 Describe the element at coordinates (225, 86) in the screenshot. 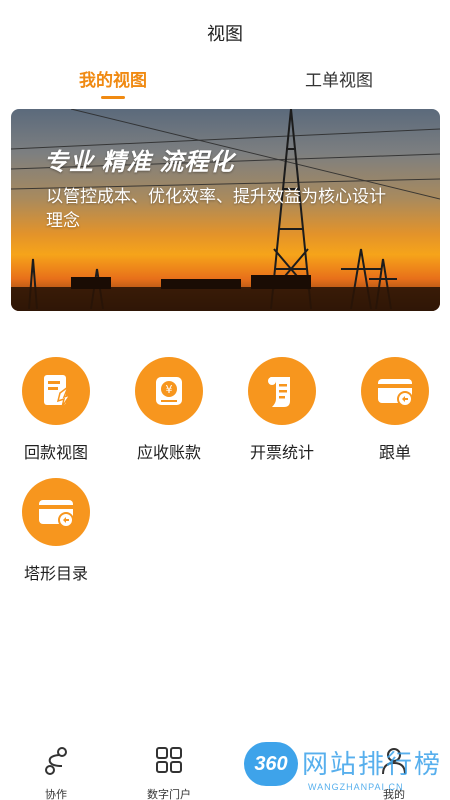

I see `view-tabs: 我的视图 工单视图` at that location.